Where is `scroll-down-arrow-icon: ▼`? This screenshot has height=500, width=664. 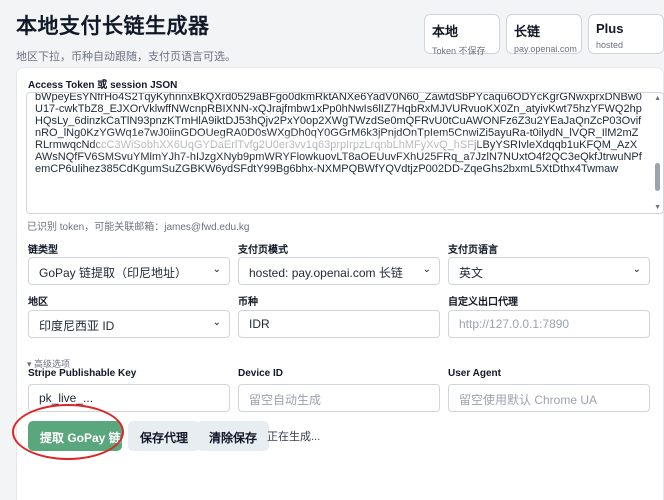 scroll-down-arrow-icon: ▼ is located at coordinates (657, 207).